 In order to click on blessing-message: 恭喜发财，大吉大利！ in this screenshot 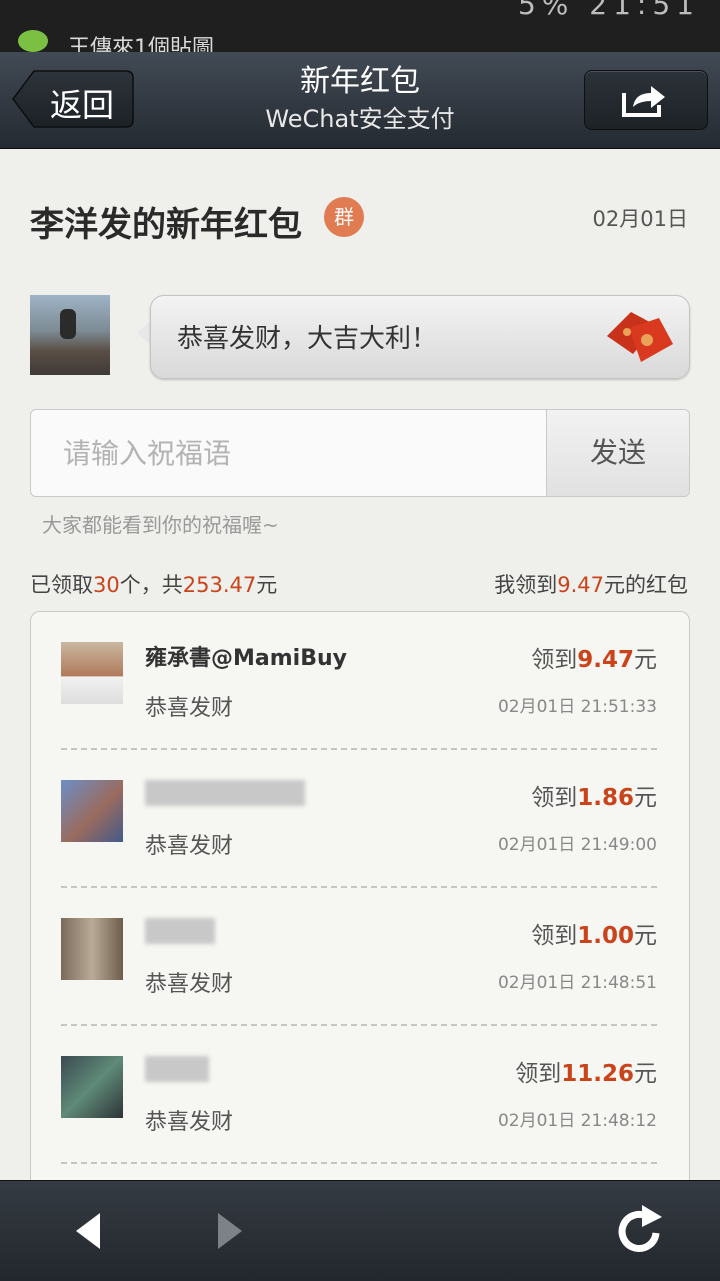, I will do `click(307, 339)`.